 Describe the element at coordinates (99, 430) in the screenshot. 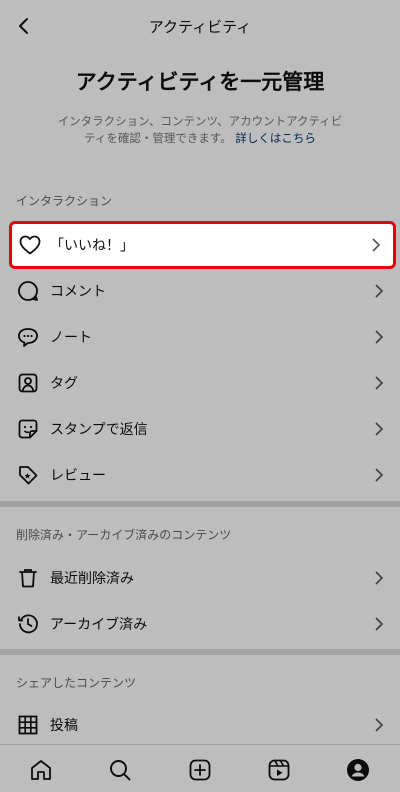

I see `list-item-label: スタンプで返信` at that location.